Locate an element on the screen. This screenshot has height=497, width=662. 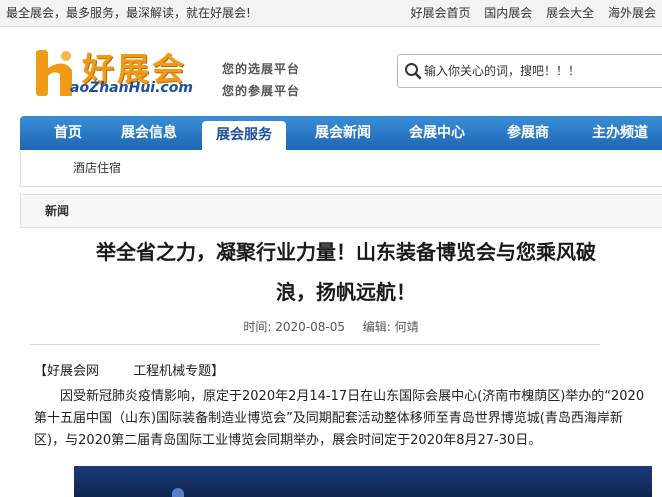
publish-date: 2020-08-05 is located at coordinates (310, 327).